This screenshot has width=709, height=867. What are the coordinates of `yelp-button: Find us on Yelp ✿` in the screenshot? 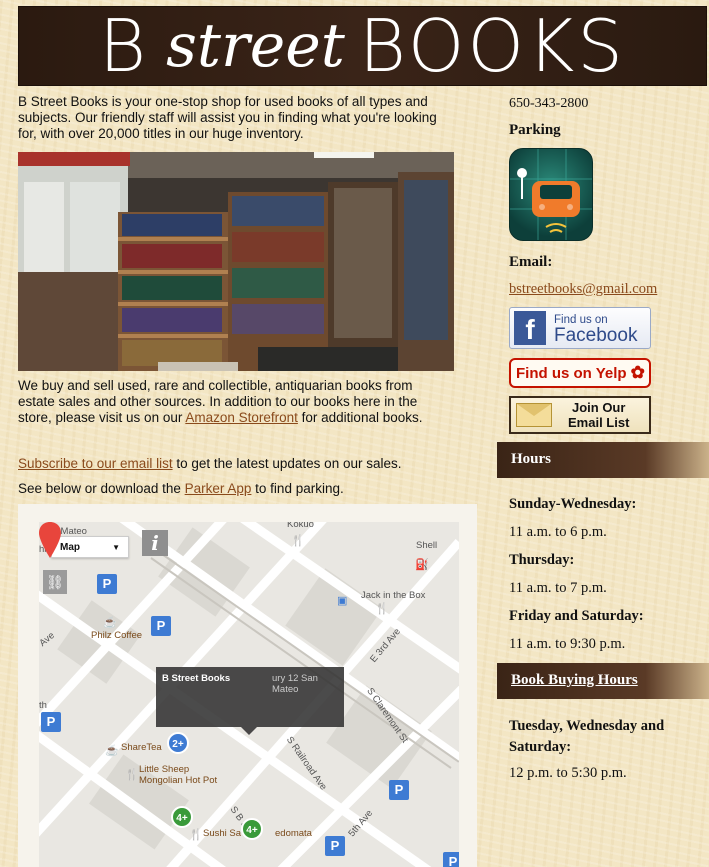 It's located at (580, 373).